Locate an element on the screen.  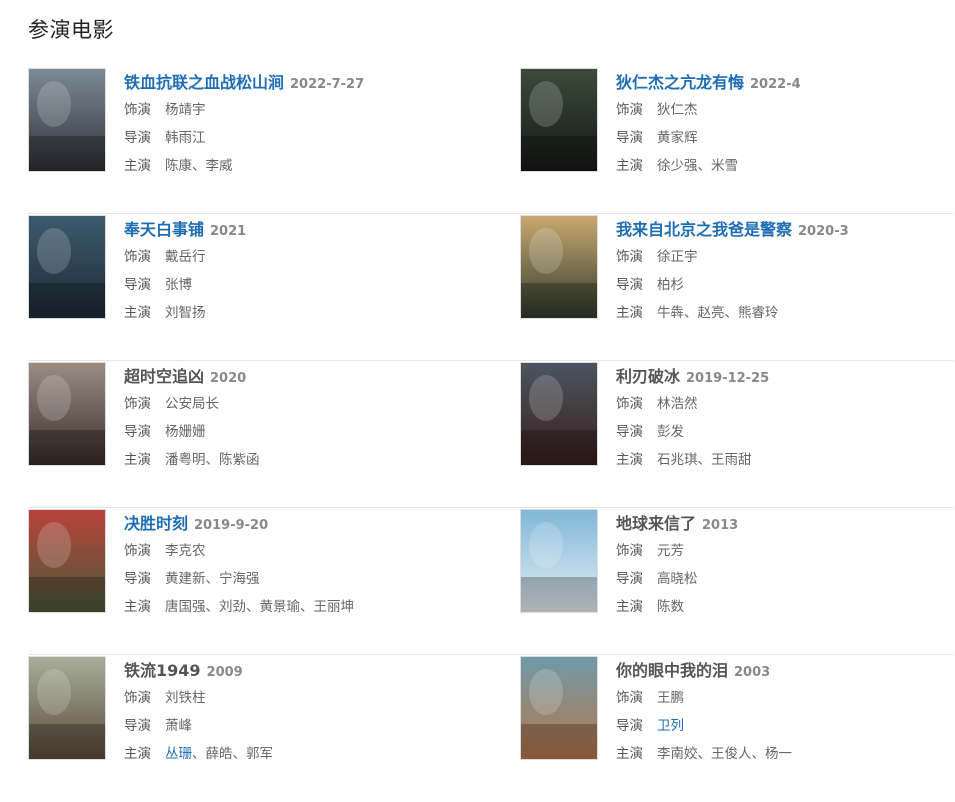
role-line: 饰演 戴岳行 is located at coordinates (185, 257).